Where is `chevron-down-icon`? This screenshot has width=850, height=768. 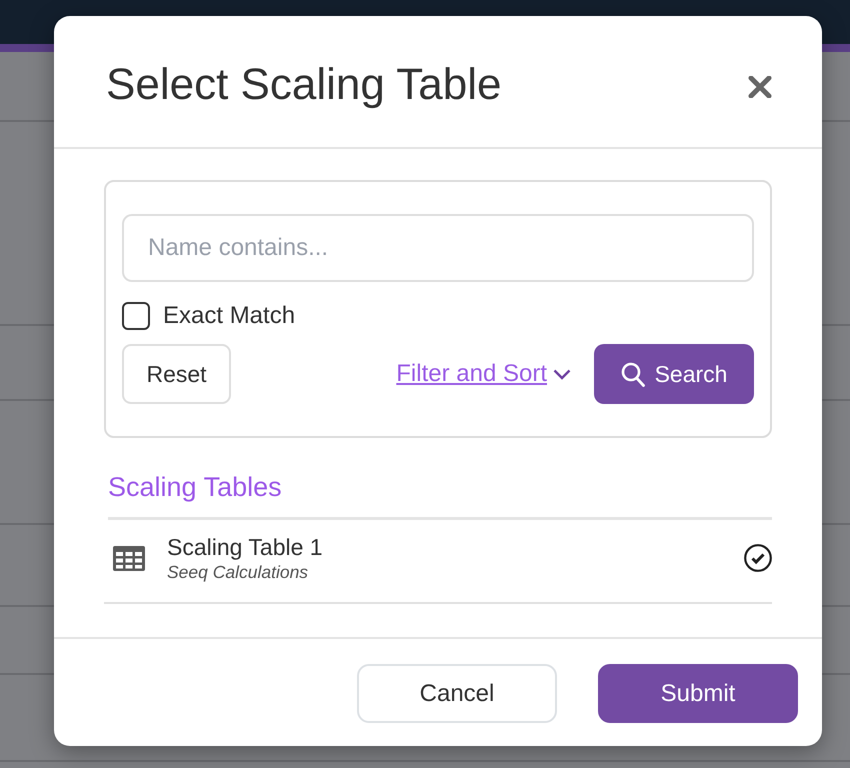
chevron-down-icon is located at coordinates (562, 374).